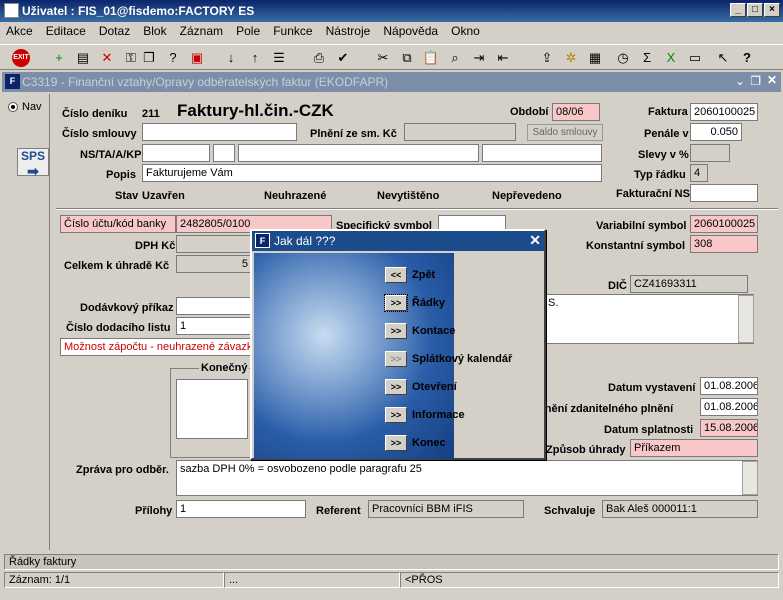  Describe the element at coordinates (738, 10) in the screenshot. I see `minimize-button: _` at that location.